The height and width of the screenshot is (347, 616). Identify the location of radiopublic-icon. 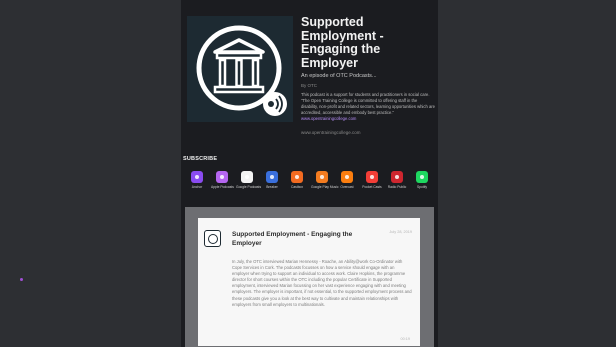
(397, 177).